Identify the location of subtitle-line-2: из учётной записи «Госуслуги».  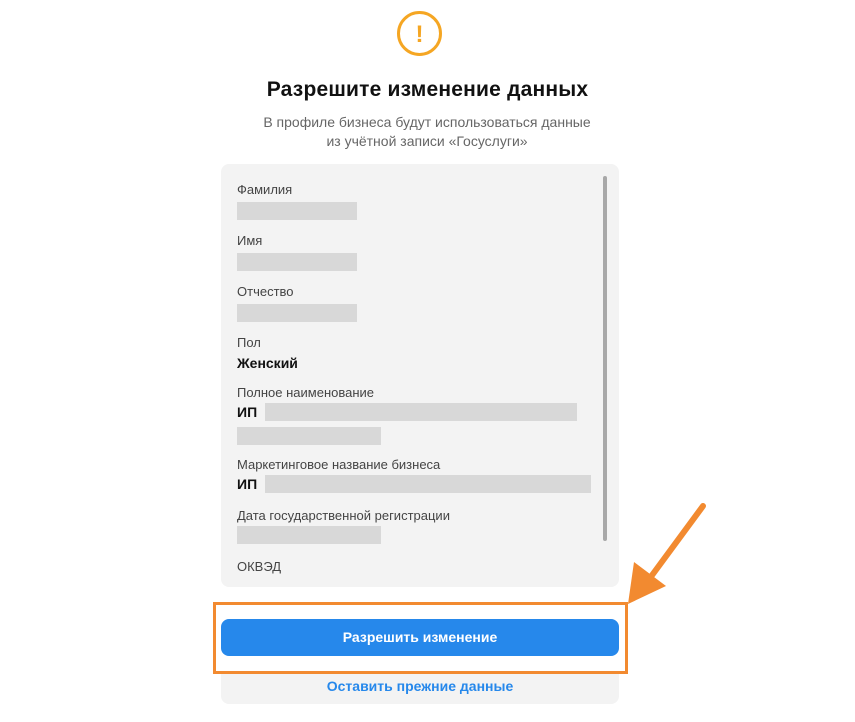
(427, 141).